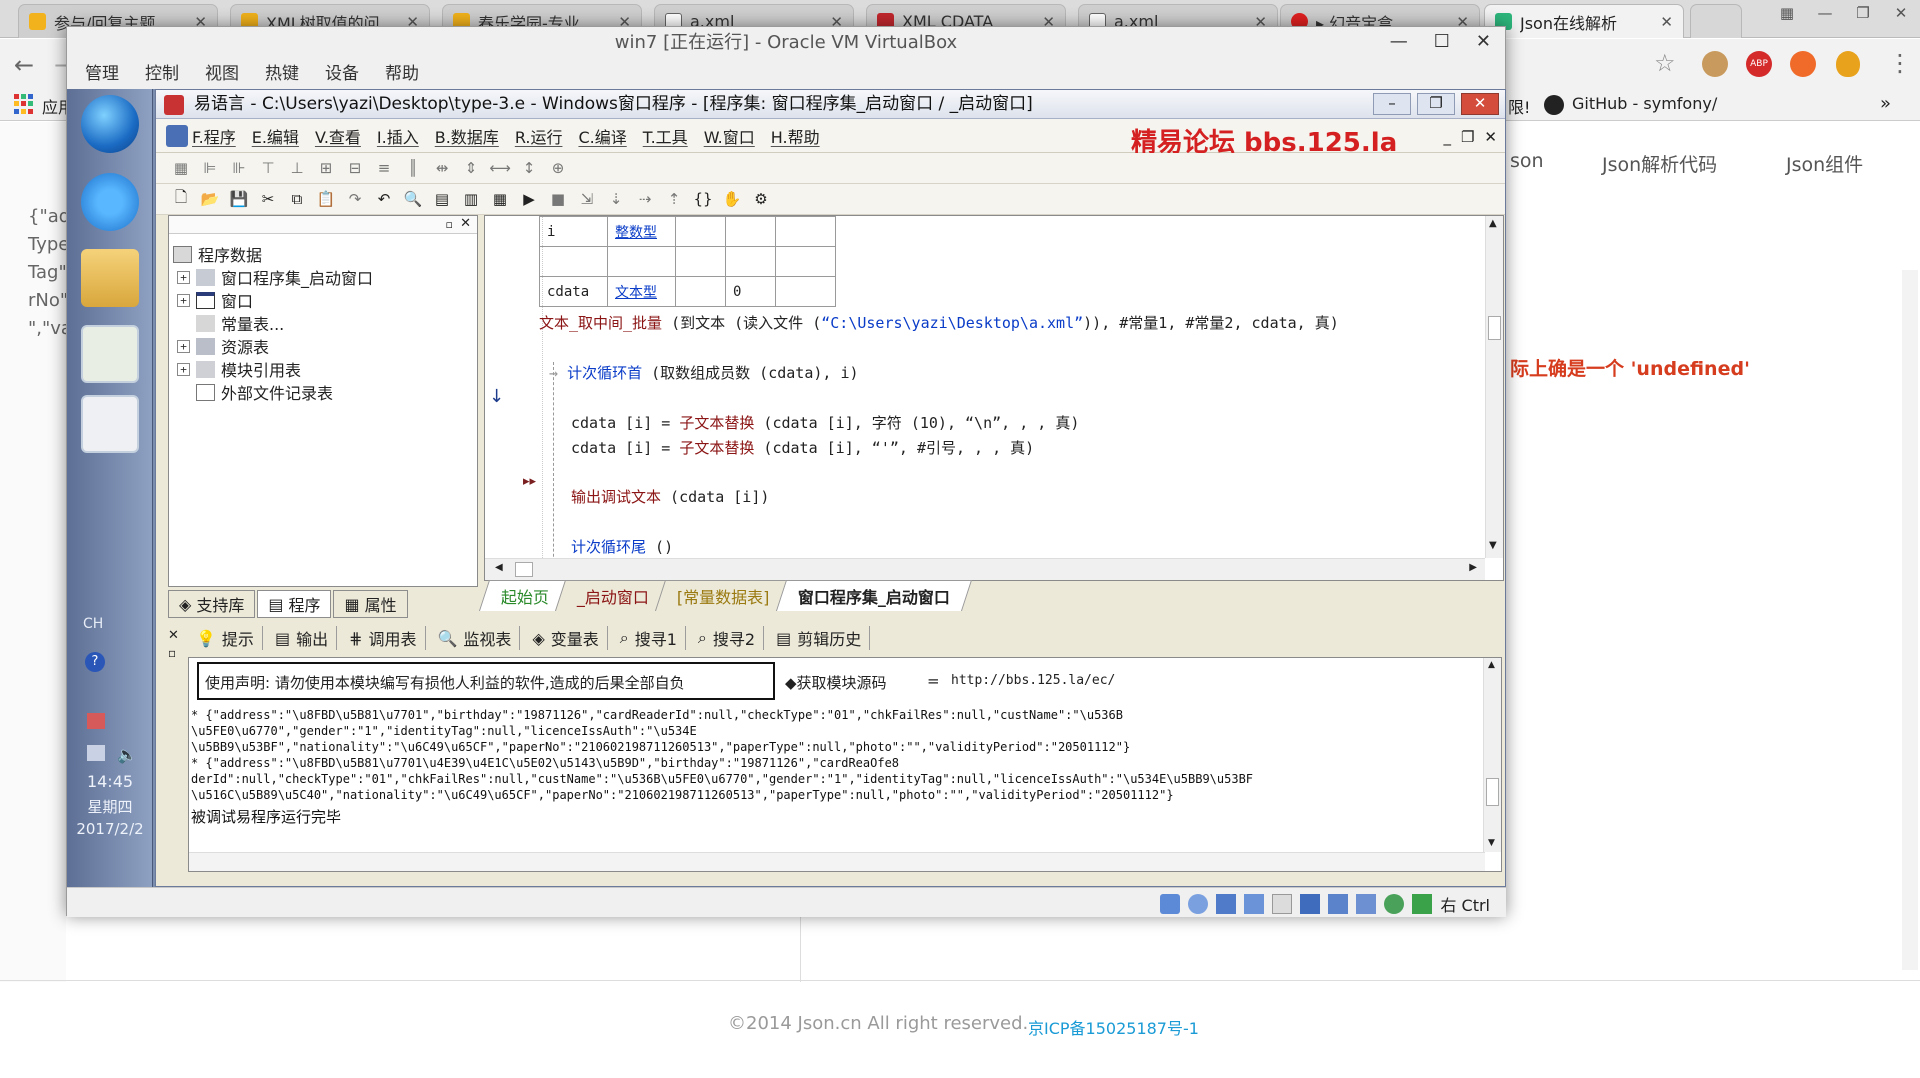 This screenshot has width=1920, height=1078. I want to click on step-icon: ⇲, so click(587, 199).